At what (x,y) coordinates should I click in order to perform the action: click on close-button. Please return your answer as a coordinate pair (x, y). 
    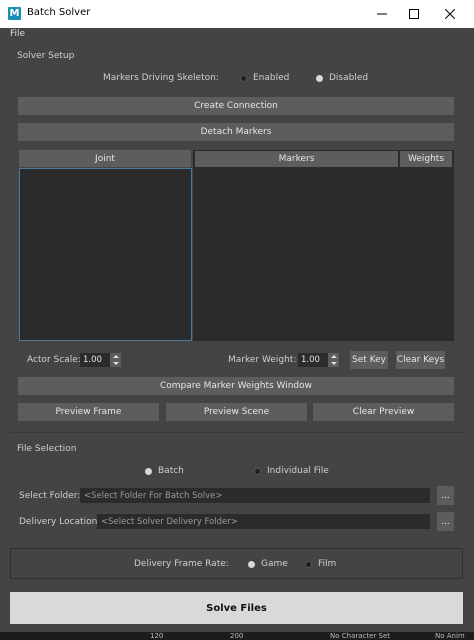
    Looking at the image, I should click on (450, 14).